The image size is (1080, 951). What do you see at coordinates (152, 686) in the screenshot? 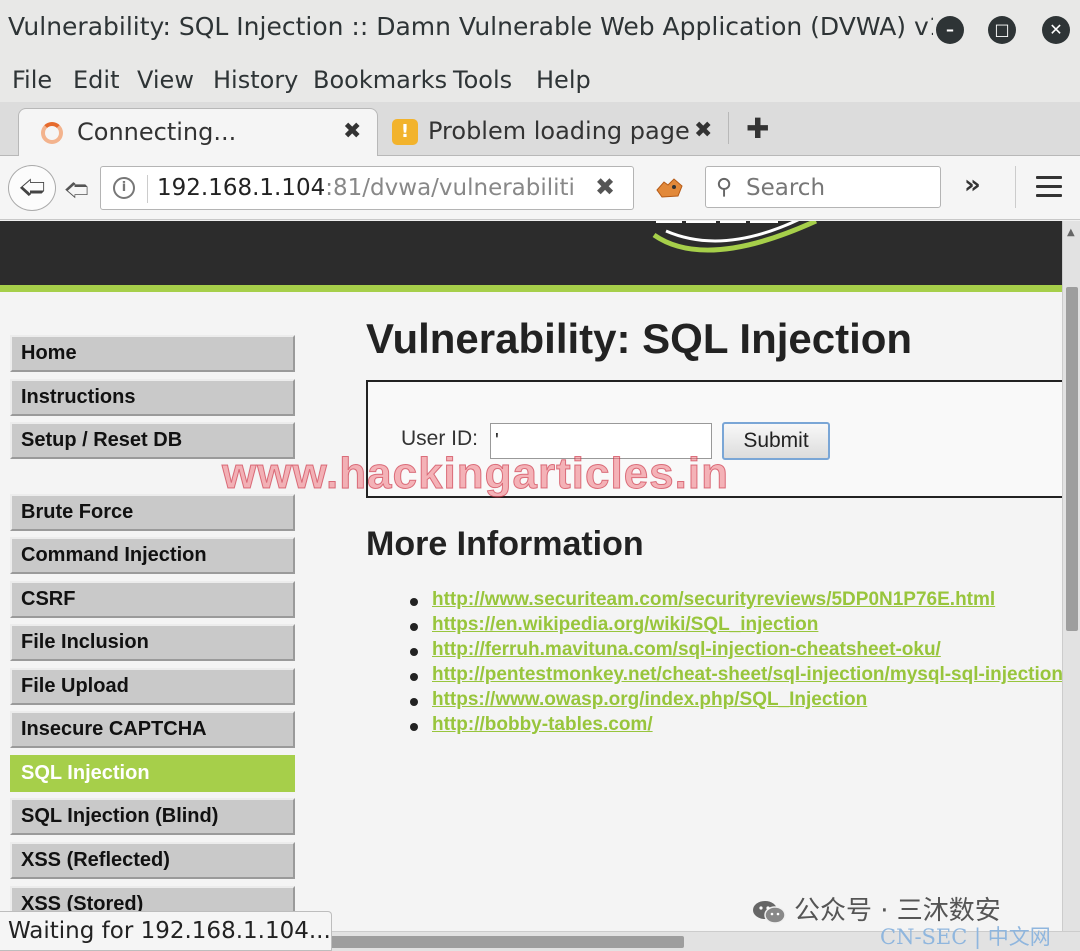
I see `sidebar-item-file-upload: File Upload` at bounding box center [152, 686].